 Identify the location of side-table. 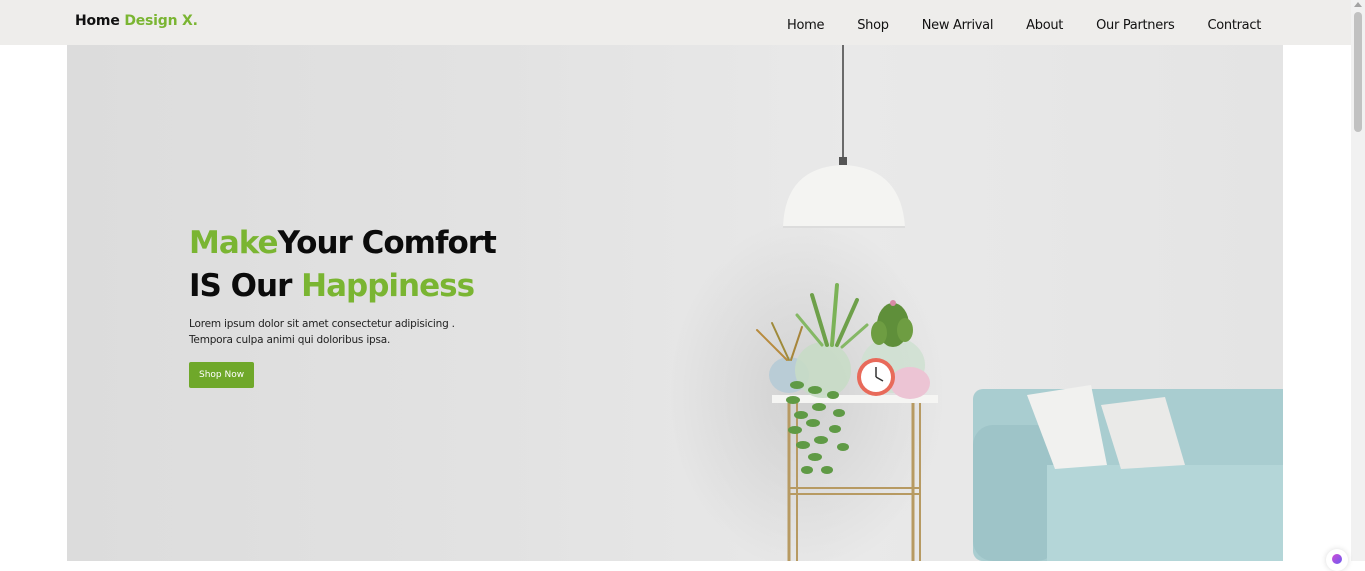
(855, 478).